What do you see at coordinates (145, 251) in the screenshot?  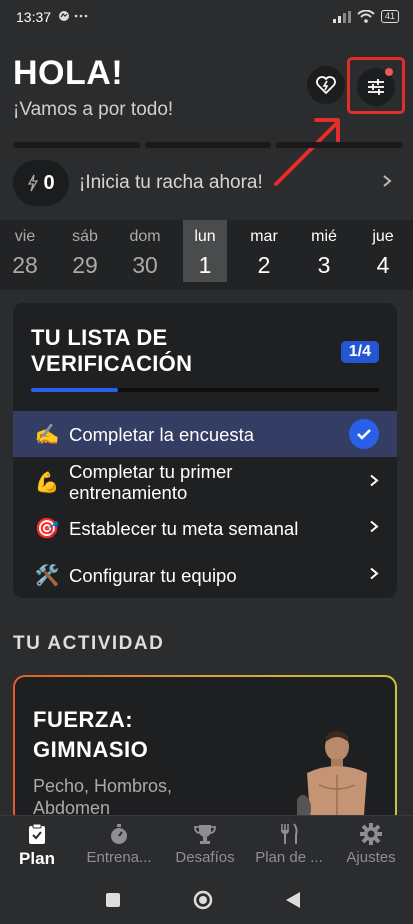 I see `calendar-day: dom 30` at bounding box center [145, 251].